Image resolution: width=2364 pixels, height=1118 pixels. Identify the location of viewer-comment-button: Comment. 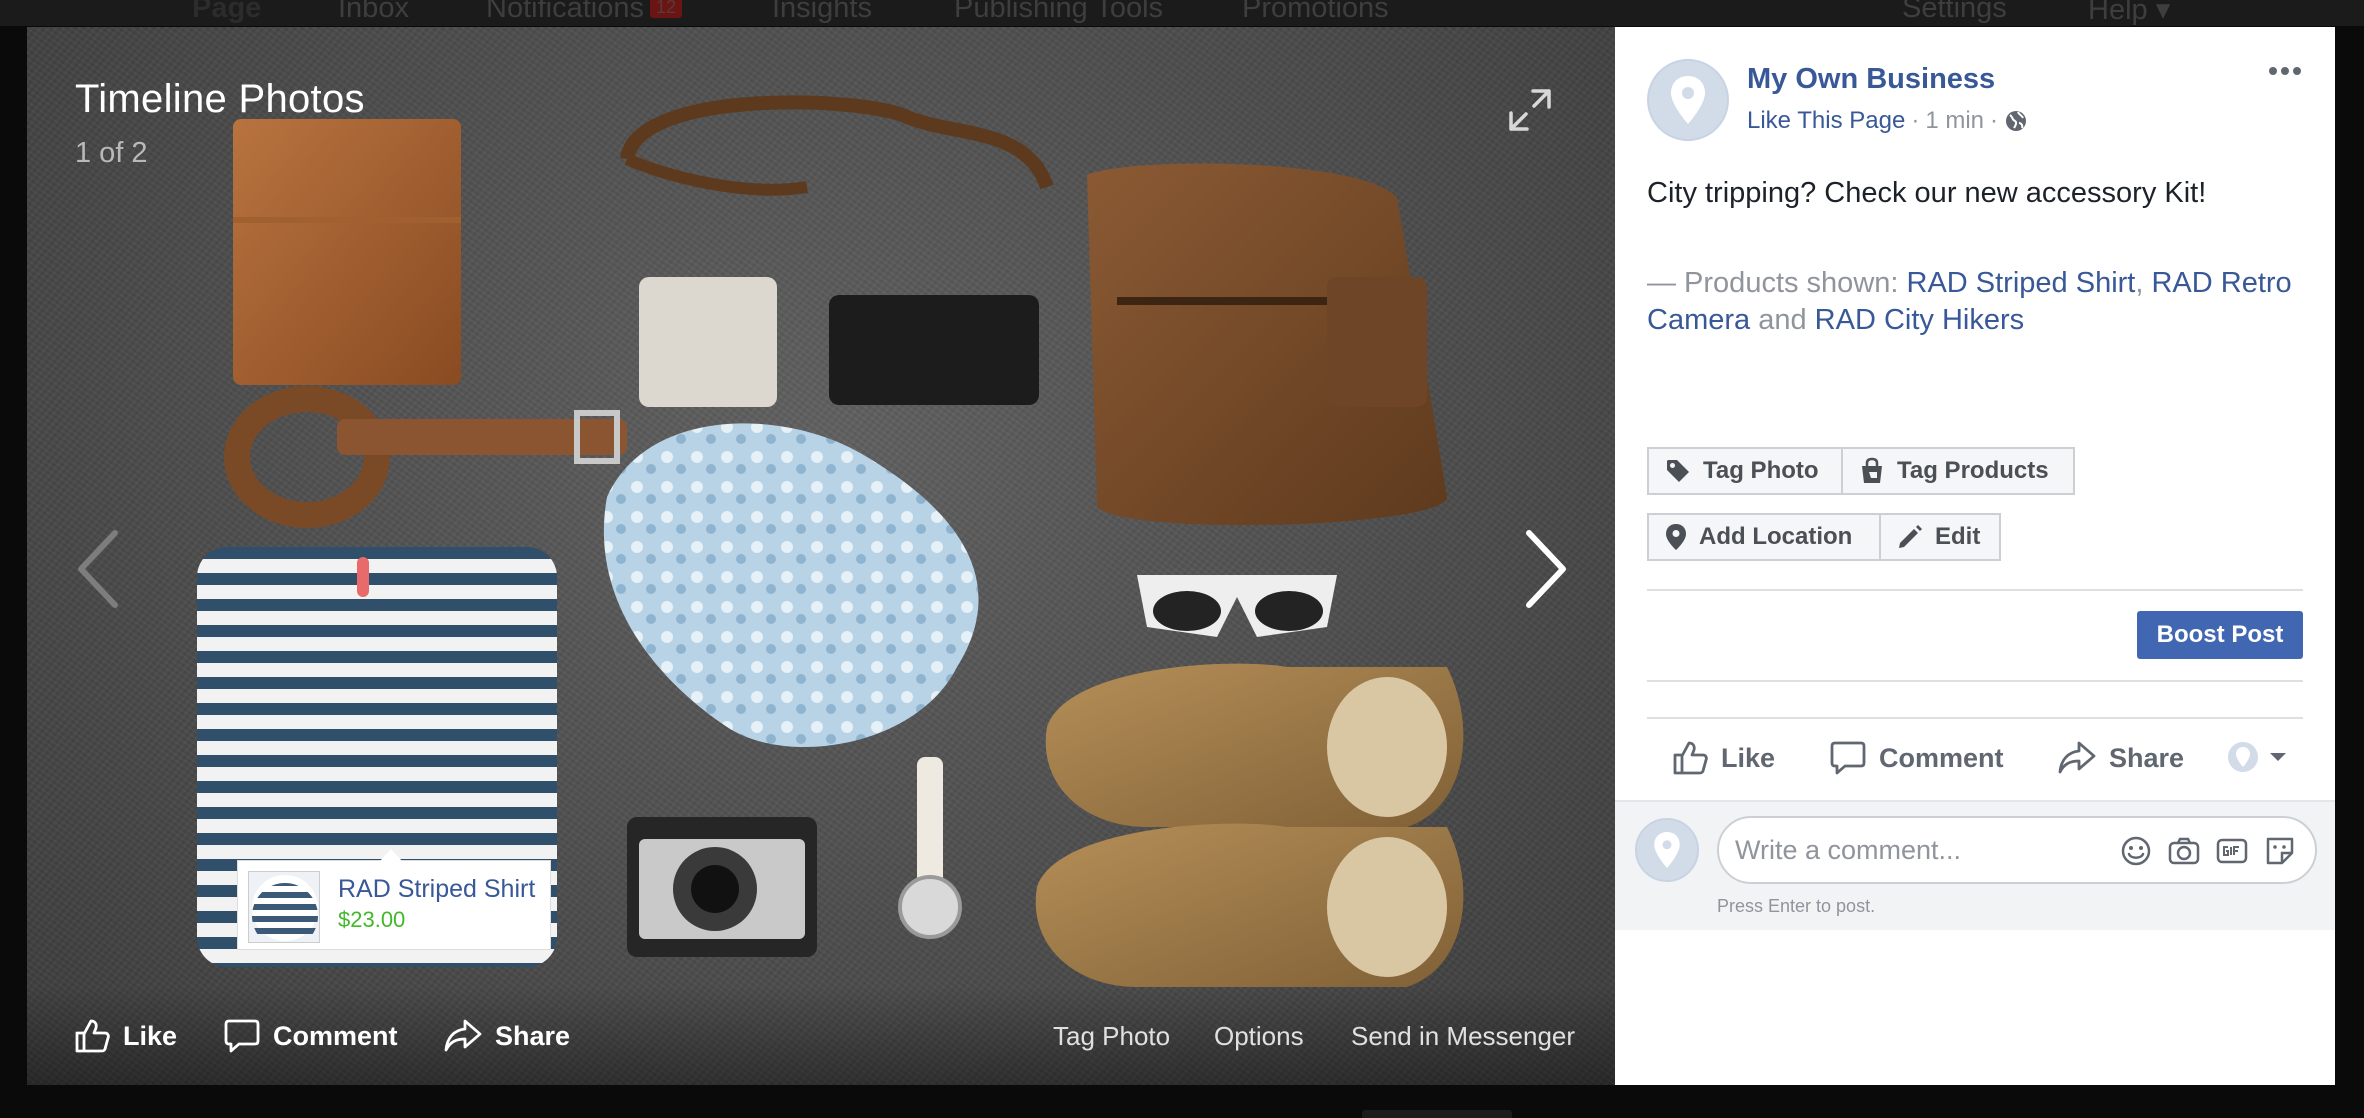
(310, 1036).